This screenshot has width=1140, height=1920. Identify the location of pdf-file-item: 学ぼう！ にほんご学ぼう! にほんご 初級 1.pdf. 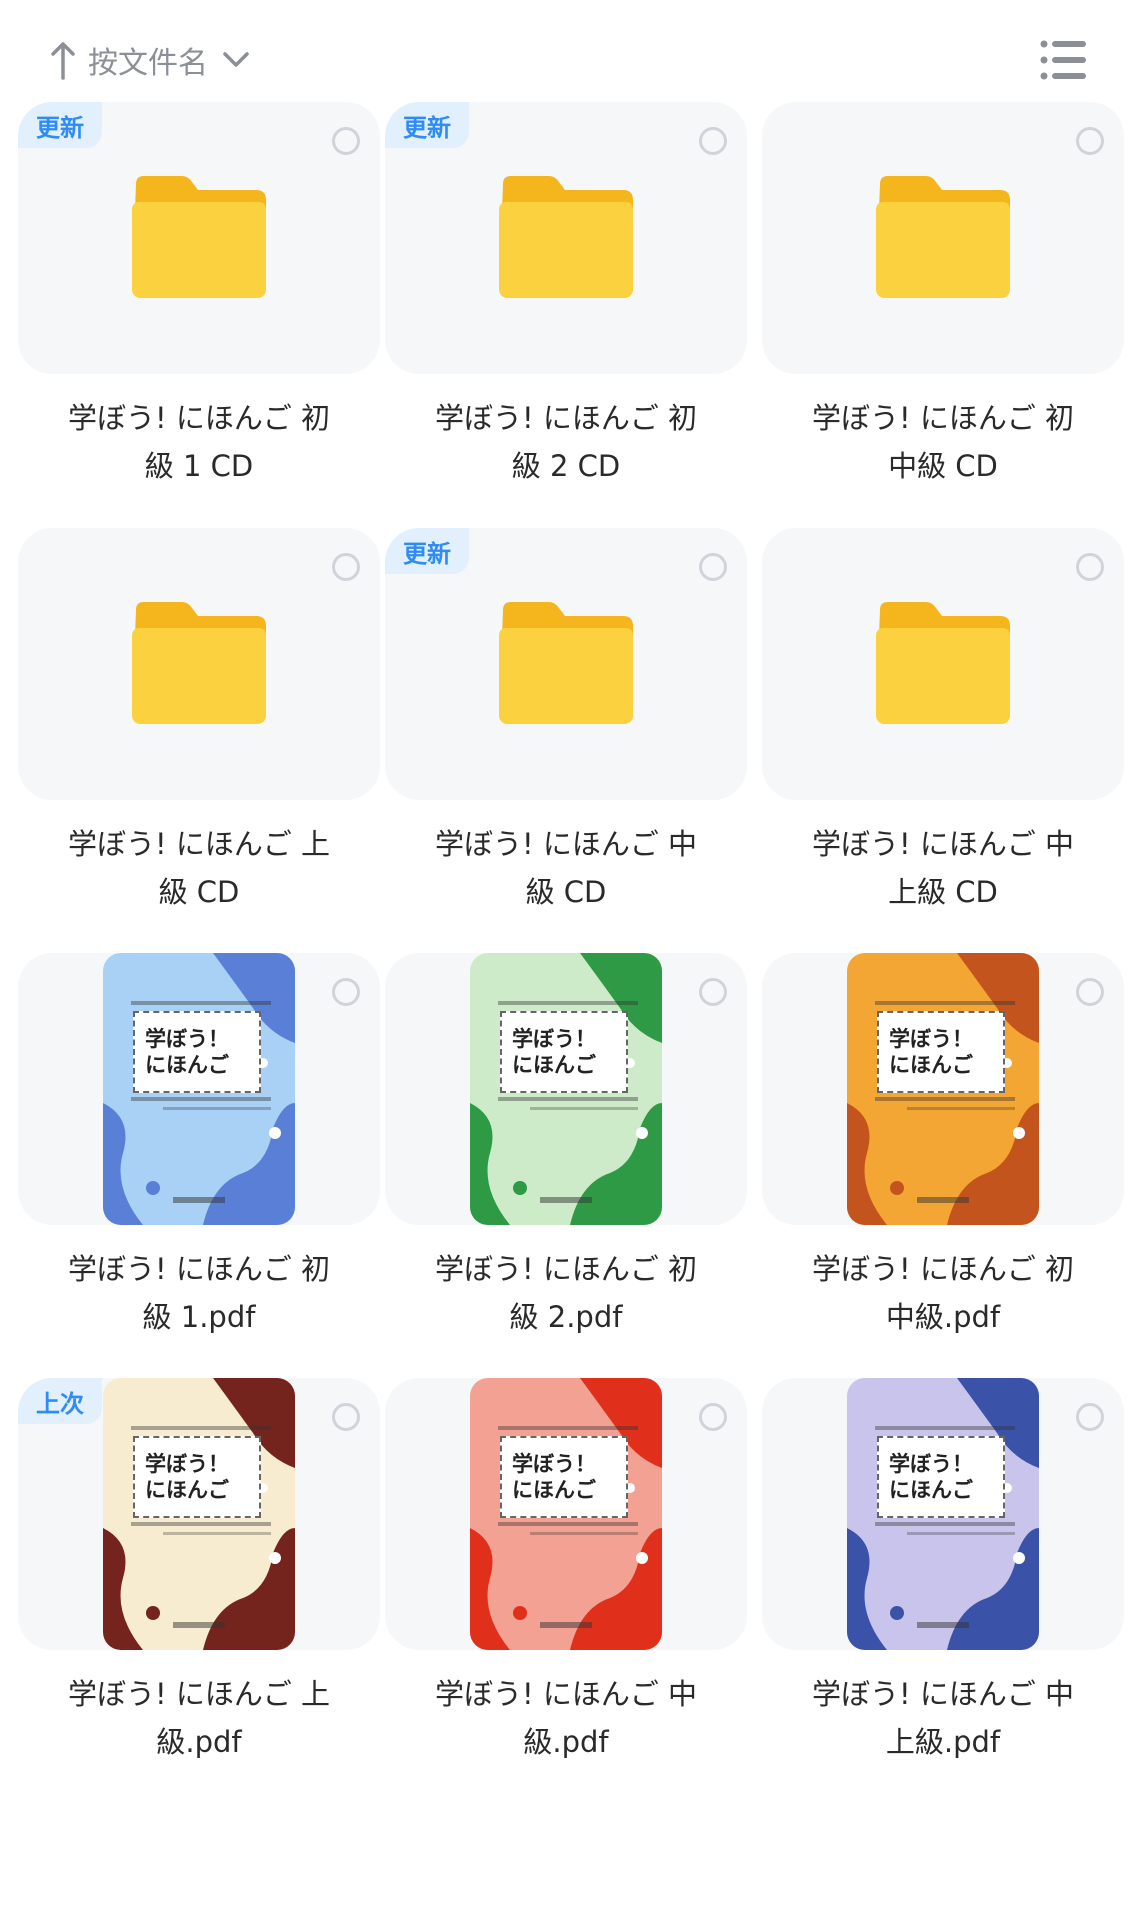
(199, 1165).